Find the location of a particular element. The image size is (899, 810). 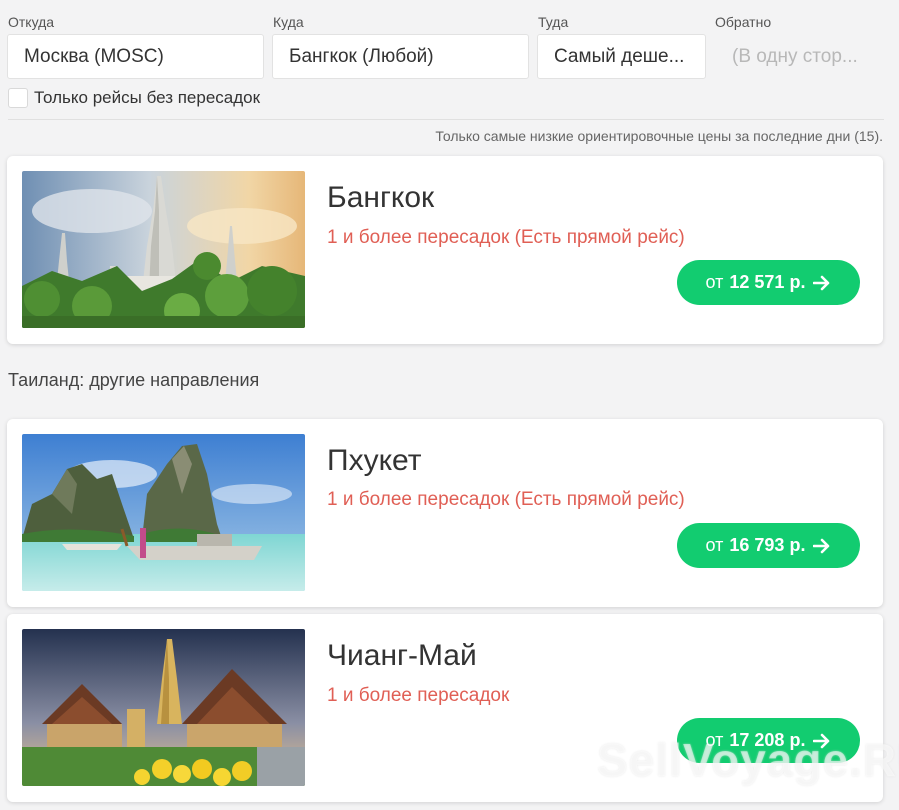

return-label: Обратно is located at coordinates (743, 22).